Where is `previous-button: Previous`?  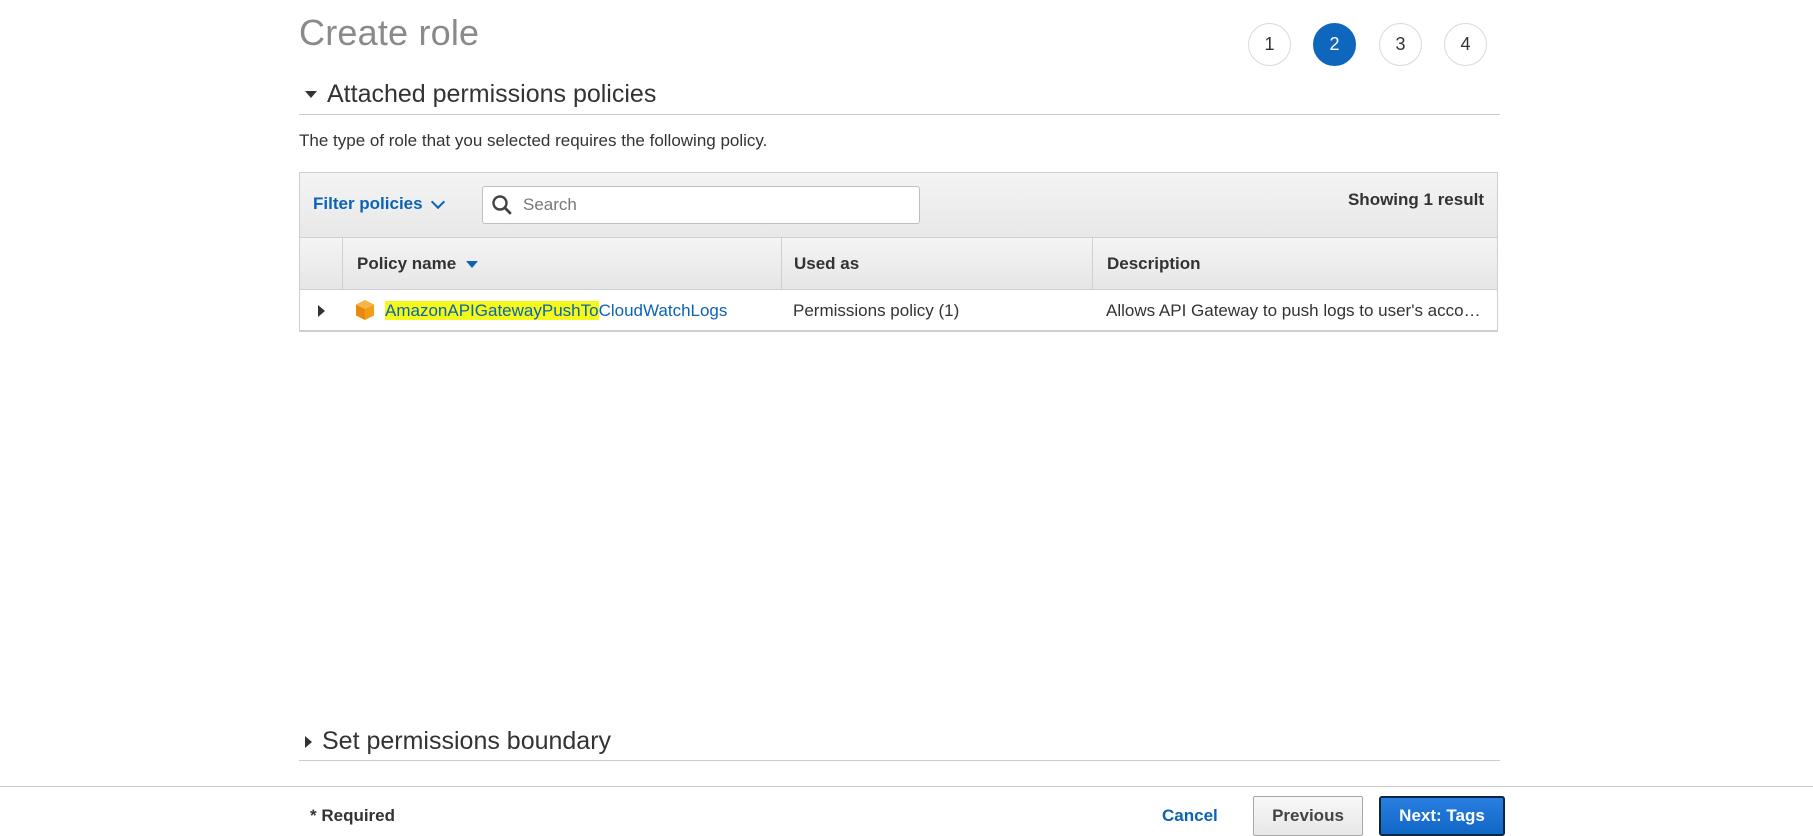 previous-button: Previous is located at coordinates (1308, 816).